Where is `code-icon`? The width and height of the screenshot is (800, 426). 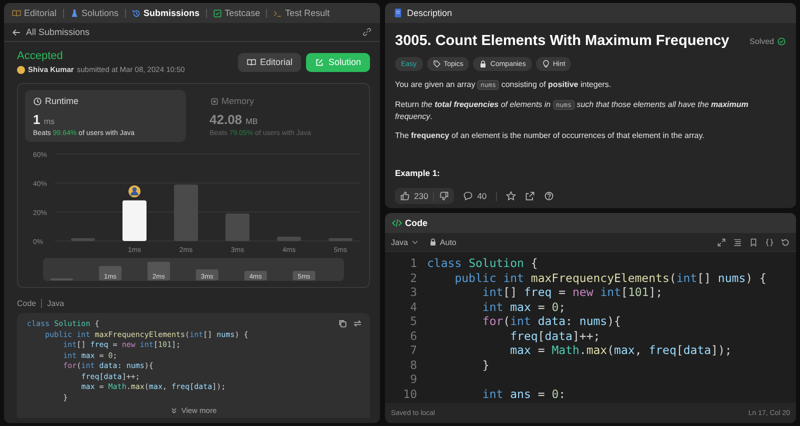 code-icon is located at coordinates (397, 223).